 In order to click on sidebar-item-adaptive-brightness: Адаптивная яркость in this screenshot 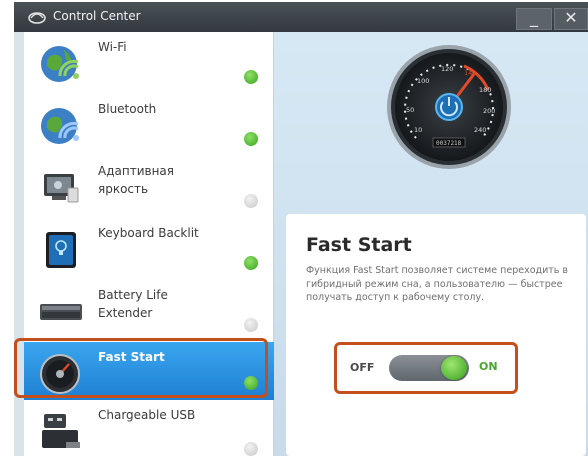, I will do `click(149, 185)`.